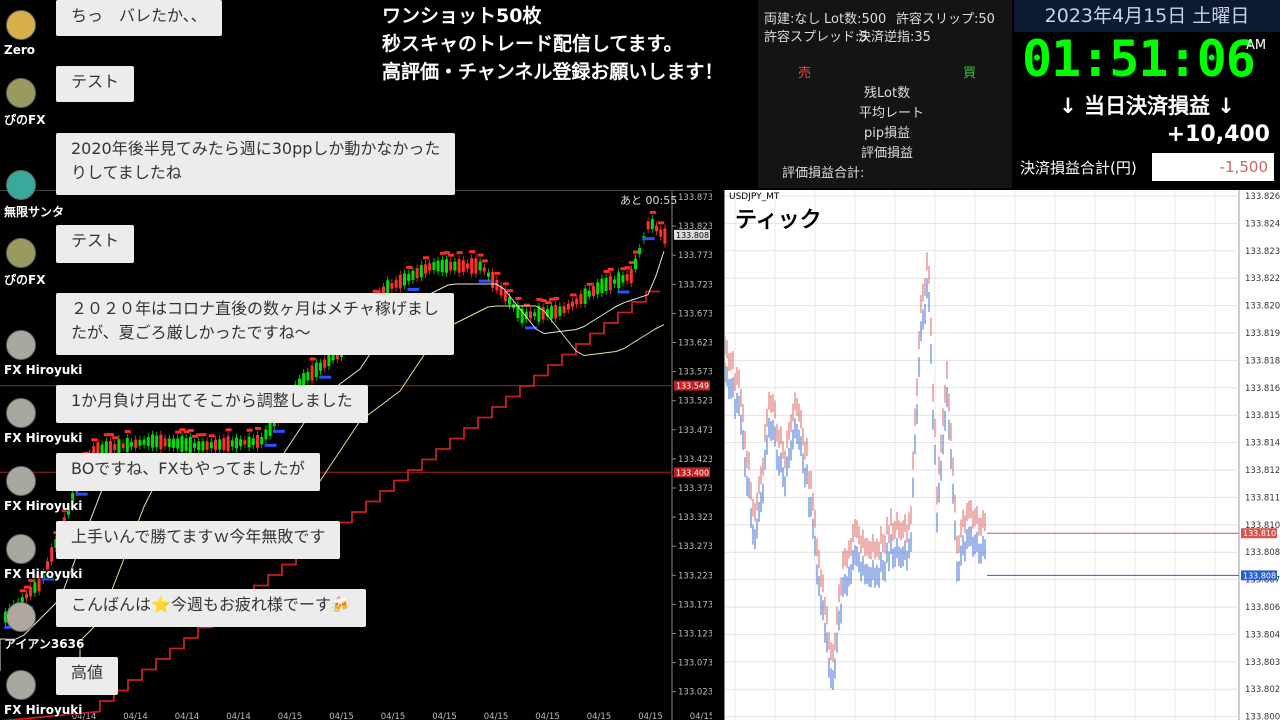 The image size is (1280, 720). I want to click on total-pnl-label: 決済損益合計(円), so click(1078, 168).